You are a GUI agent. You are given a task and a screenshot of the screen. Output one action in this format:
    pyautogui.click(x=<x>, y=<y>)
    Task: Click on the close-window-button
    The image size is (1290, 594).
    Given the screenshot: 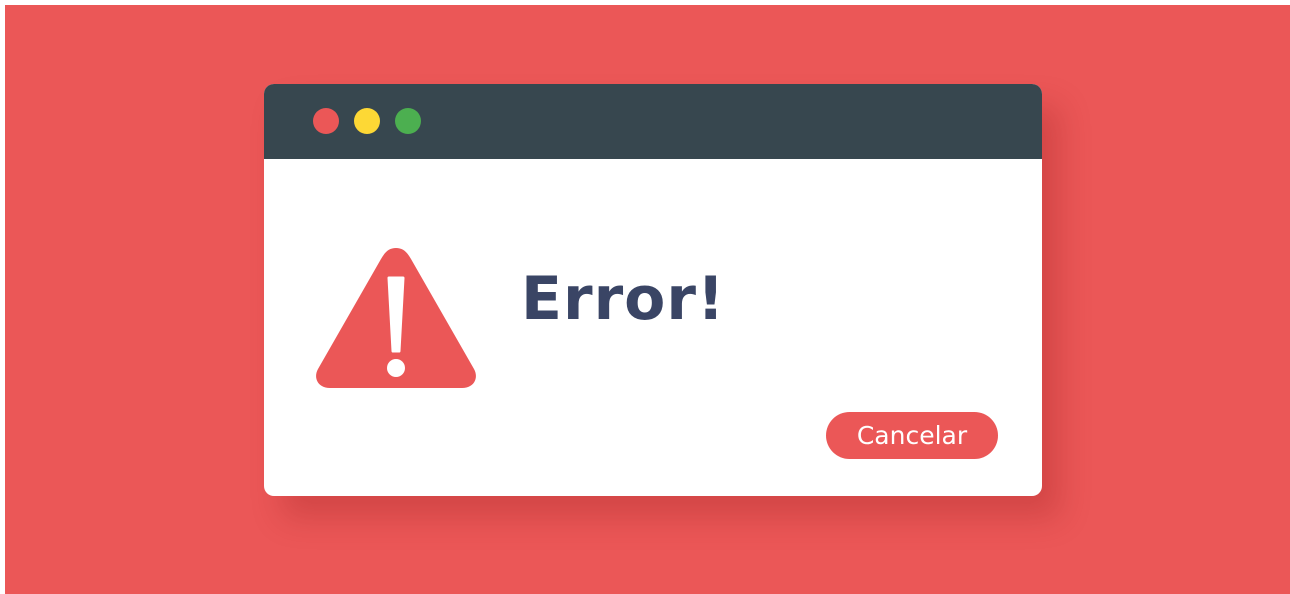 What is the action you would take?
    pyautogui.click(x=326, y=121)
    